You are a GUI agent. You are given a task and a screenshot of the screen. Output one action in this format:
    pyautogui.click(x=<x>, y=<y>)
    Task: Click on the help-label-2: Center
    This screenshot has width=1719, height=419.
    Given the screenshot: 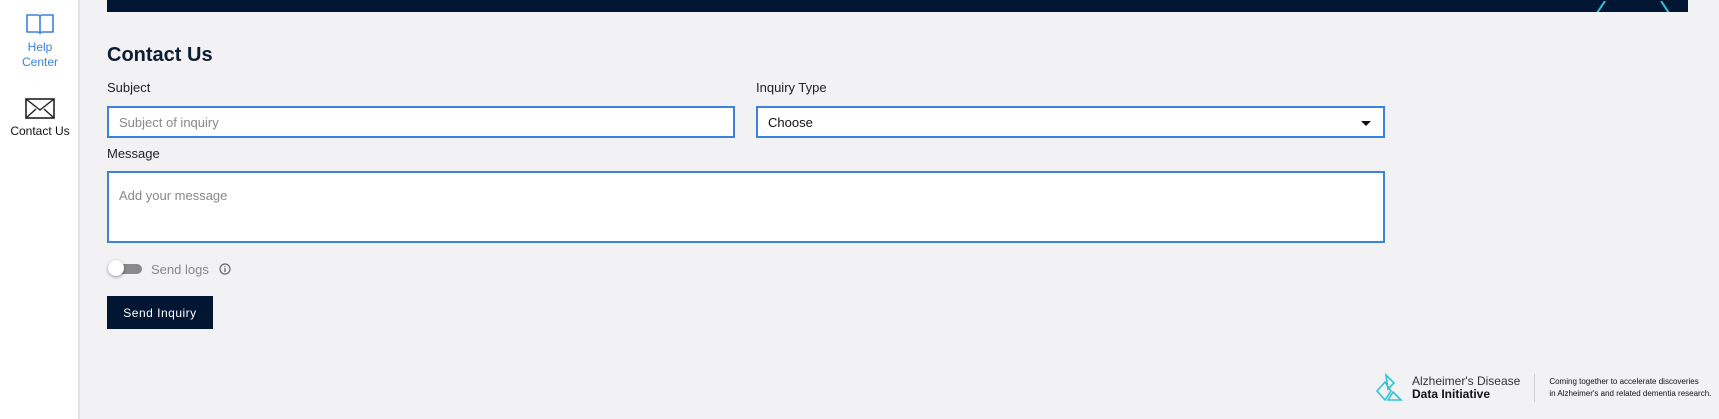 What is the action you would take?
    pyautogui.click(x=40, y=62)
    